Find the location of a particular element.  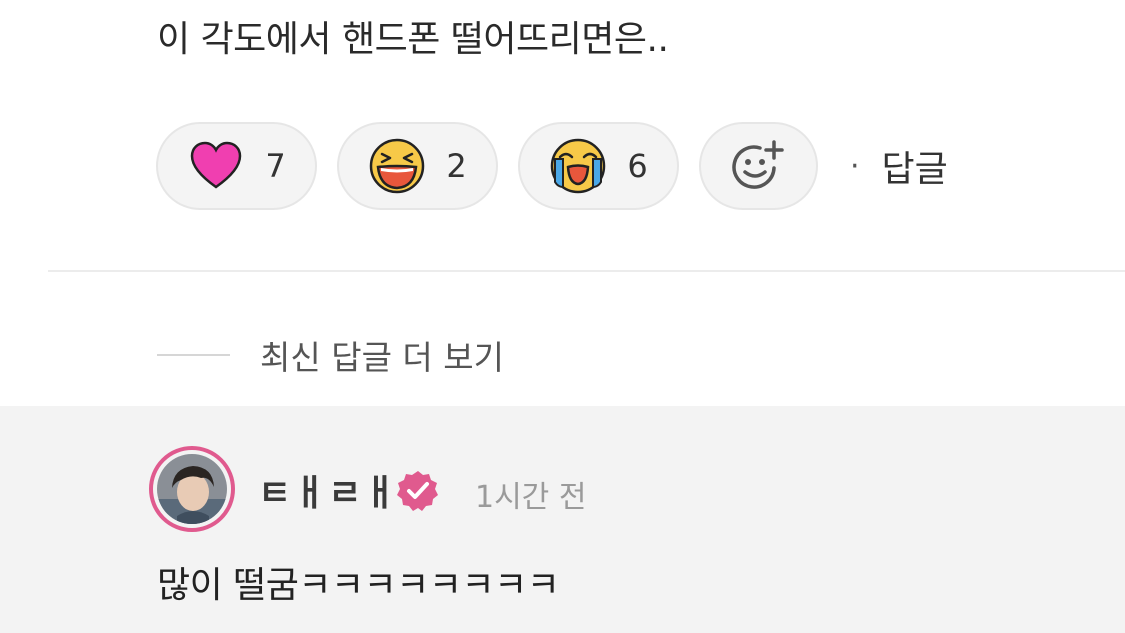

reaction-count: 7 is located at coordinates (275, 166).